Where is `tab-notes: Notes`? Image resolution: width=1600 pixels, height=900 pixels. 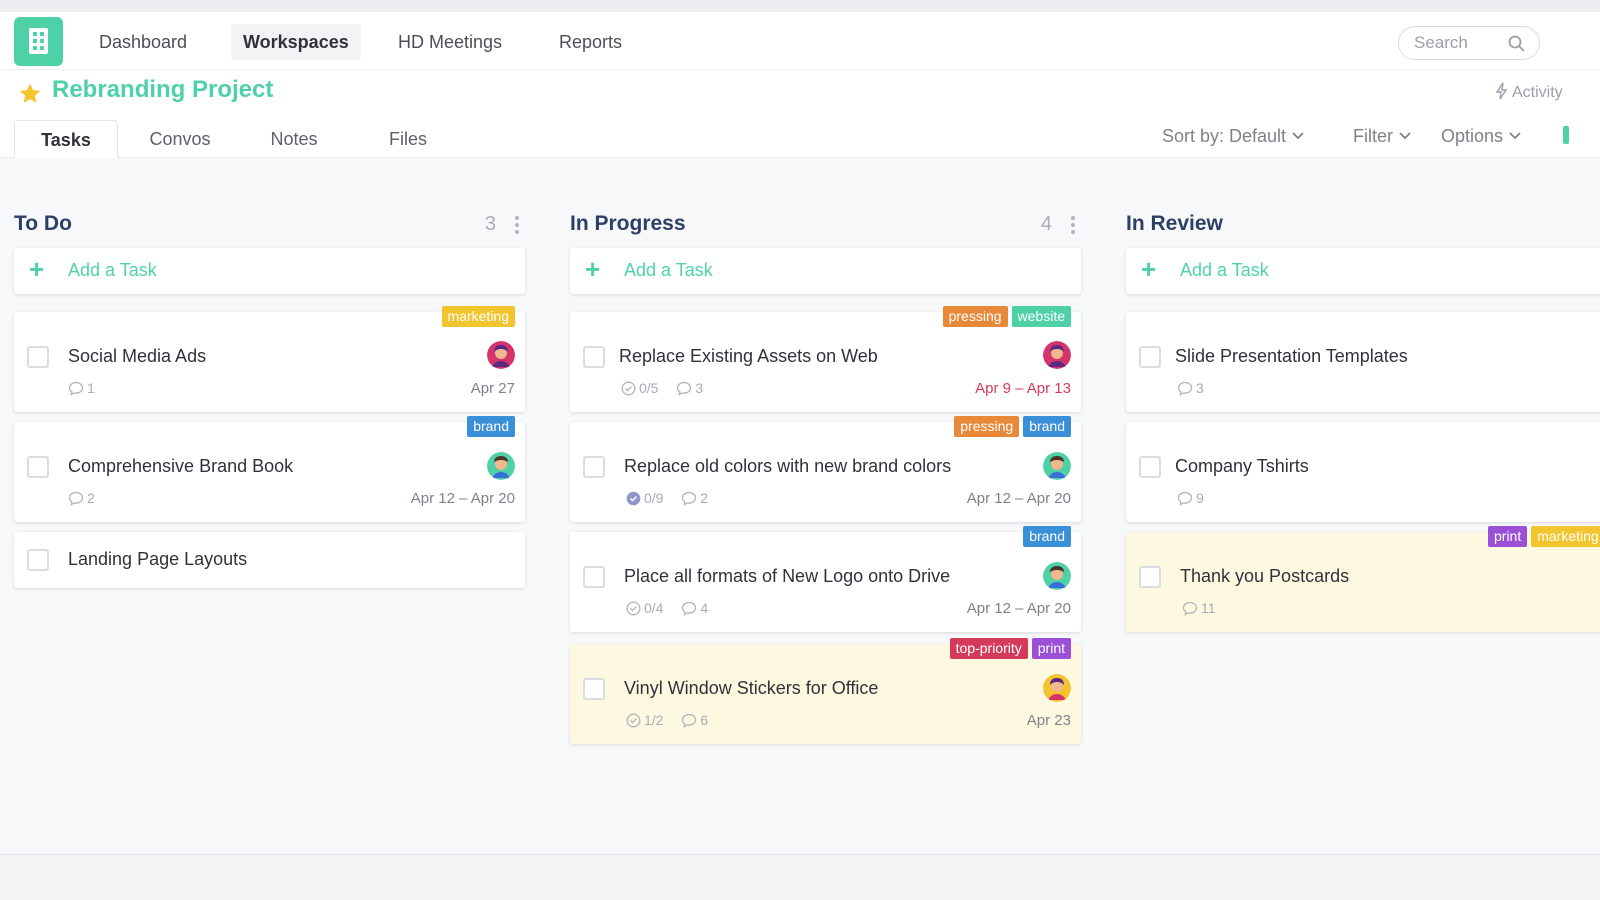
tab-notes: Notes is located at coordinates (294, 139).